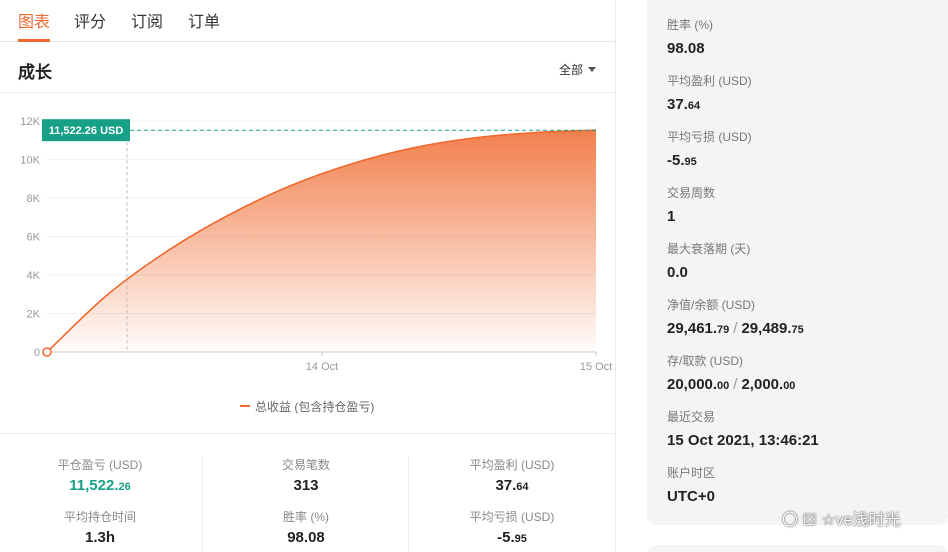 This screenshot has width=948, height=552. Describe the element at coordinates (709, 92) in the screenshot. I see `summary-avg-profit: 平均盈利 (USD) 37.64` at that location.